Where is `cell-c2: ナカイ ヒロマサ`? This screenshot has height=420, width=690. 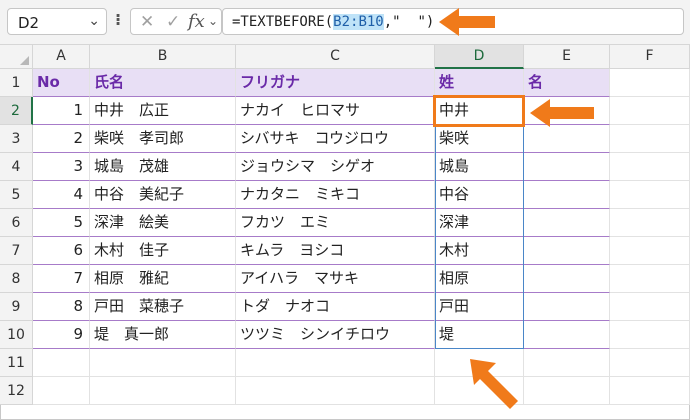
cell-c2: ナカイ ヒロマサ is located at coordinates (335, 111).